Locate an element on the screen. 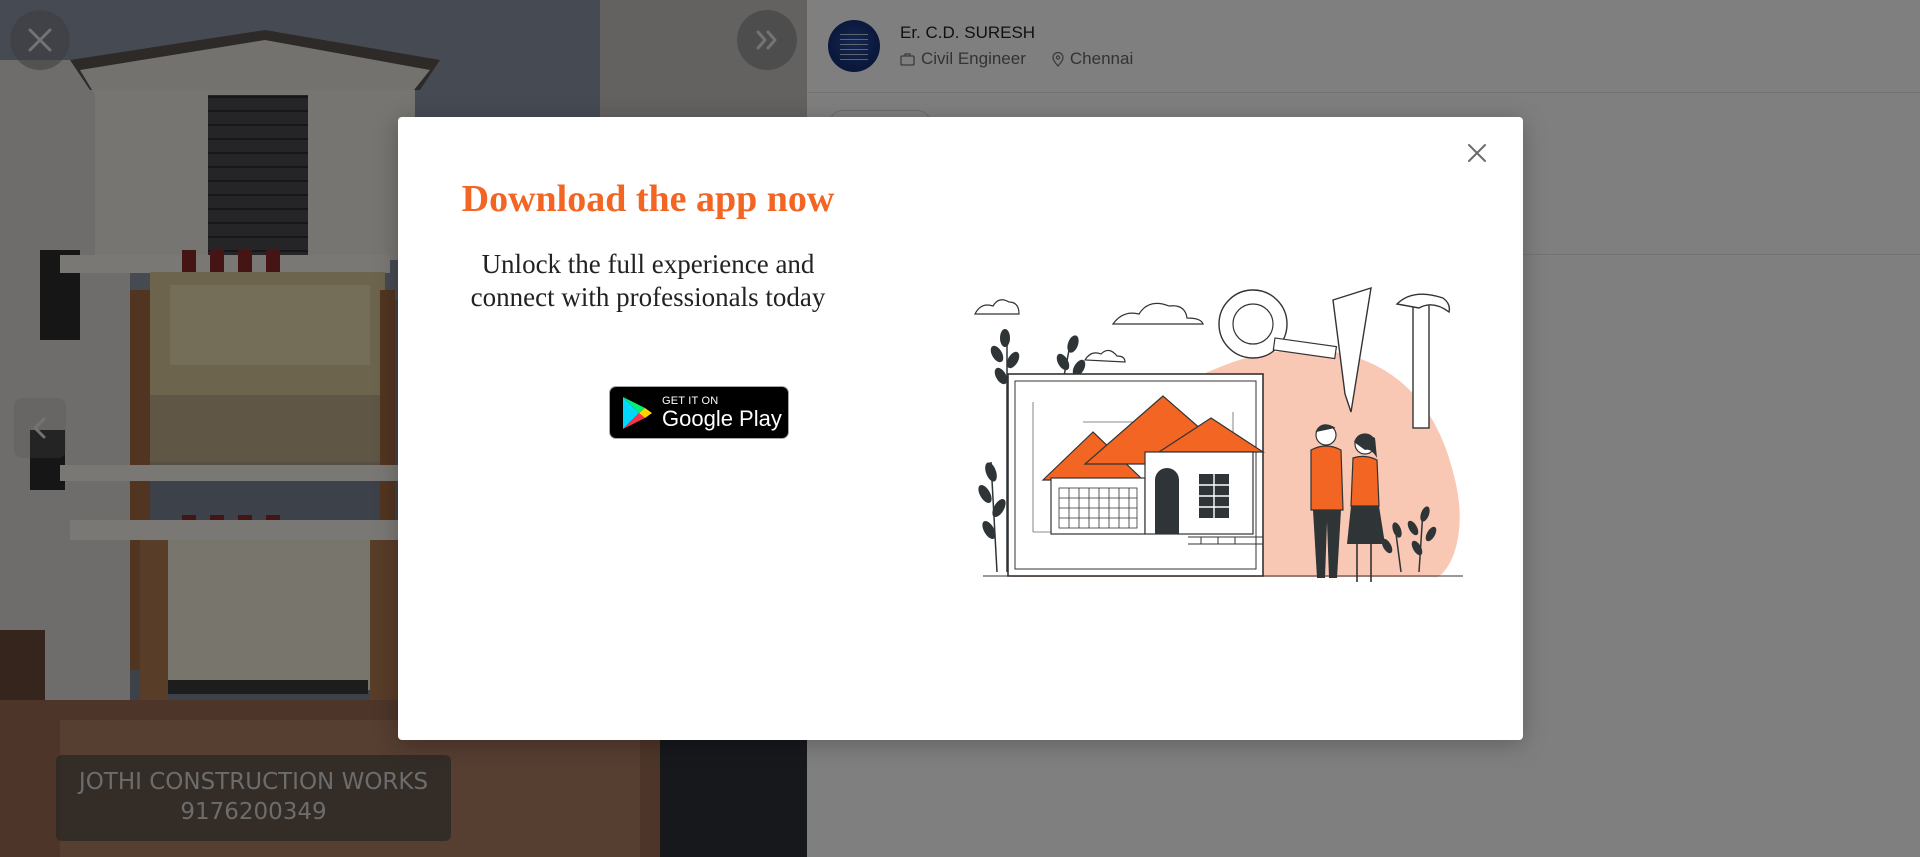 This screenshot has height=857, width=1920. modal-close-button is located at coordinates (1477, 153).